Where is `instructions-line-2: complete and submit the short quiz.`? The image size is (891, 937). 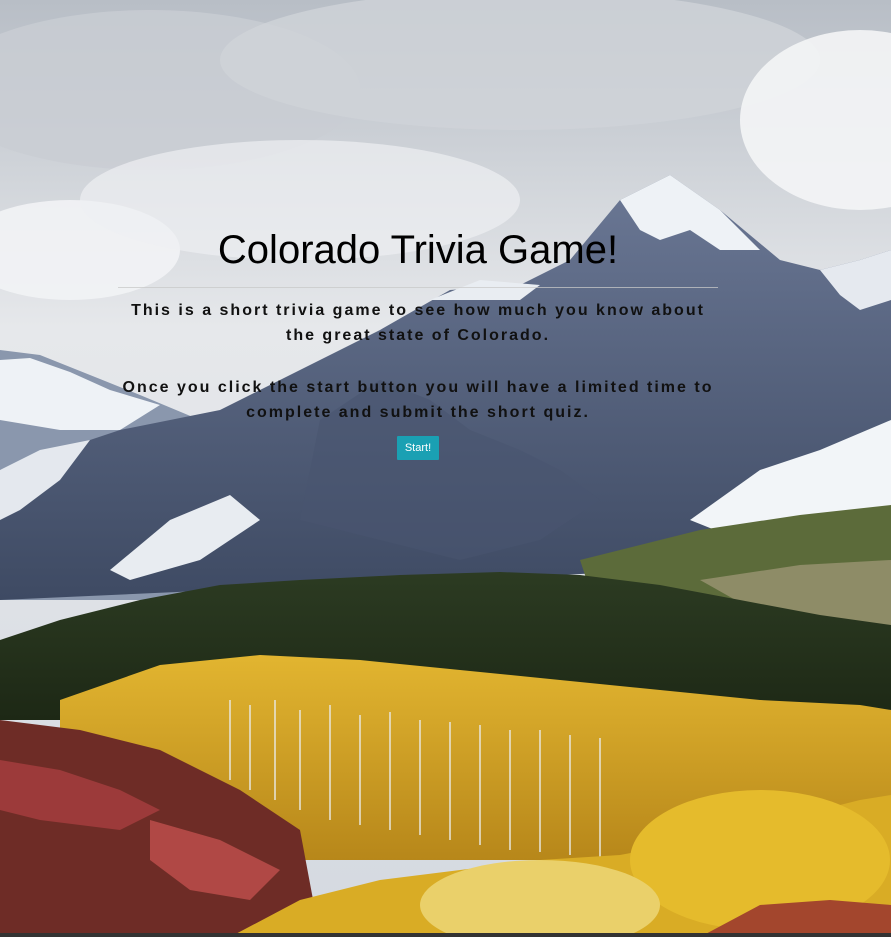
instructions-line-2: complete and submit the short quiz. is located at coordinates (418, 412).